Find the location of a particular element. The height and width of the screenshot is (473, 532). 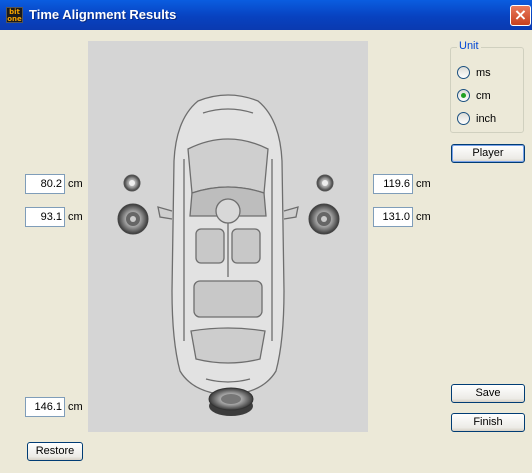

subwoofer-unit-label: cm is located at coordinates (75, 407).